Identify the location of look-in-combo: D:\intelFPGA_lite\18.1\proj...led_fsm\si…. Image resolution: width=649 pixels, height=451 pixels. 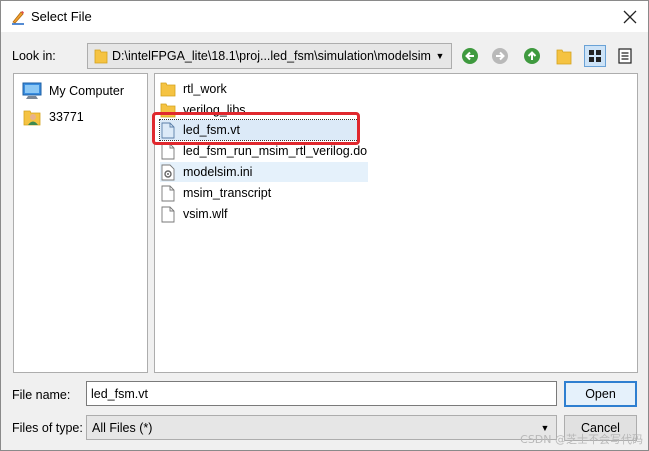
(269, 56).